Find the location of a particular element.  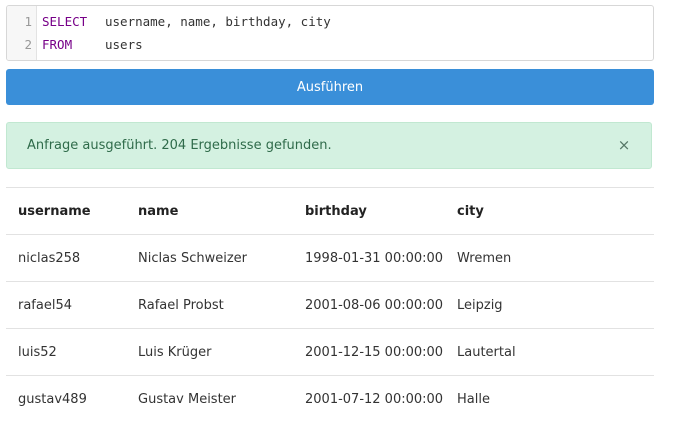

sql-text: username, name, birthday, city is located at coordinates (218, 21).